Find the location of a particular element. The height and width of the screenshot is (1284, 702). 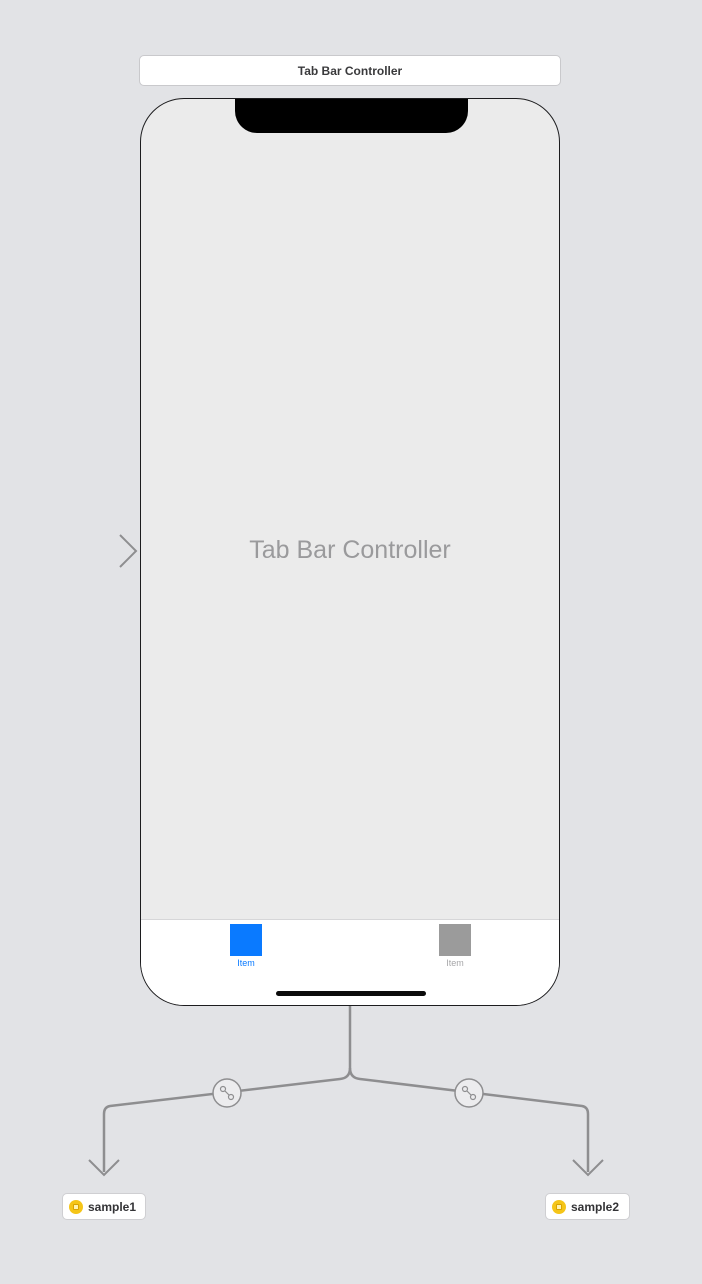

segue-arrowhead-right is located at coordinates (588, 1168).